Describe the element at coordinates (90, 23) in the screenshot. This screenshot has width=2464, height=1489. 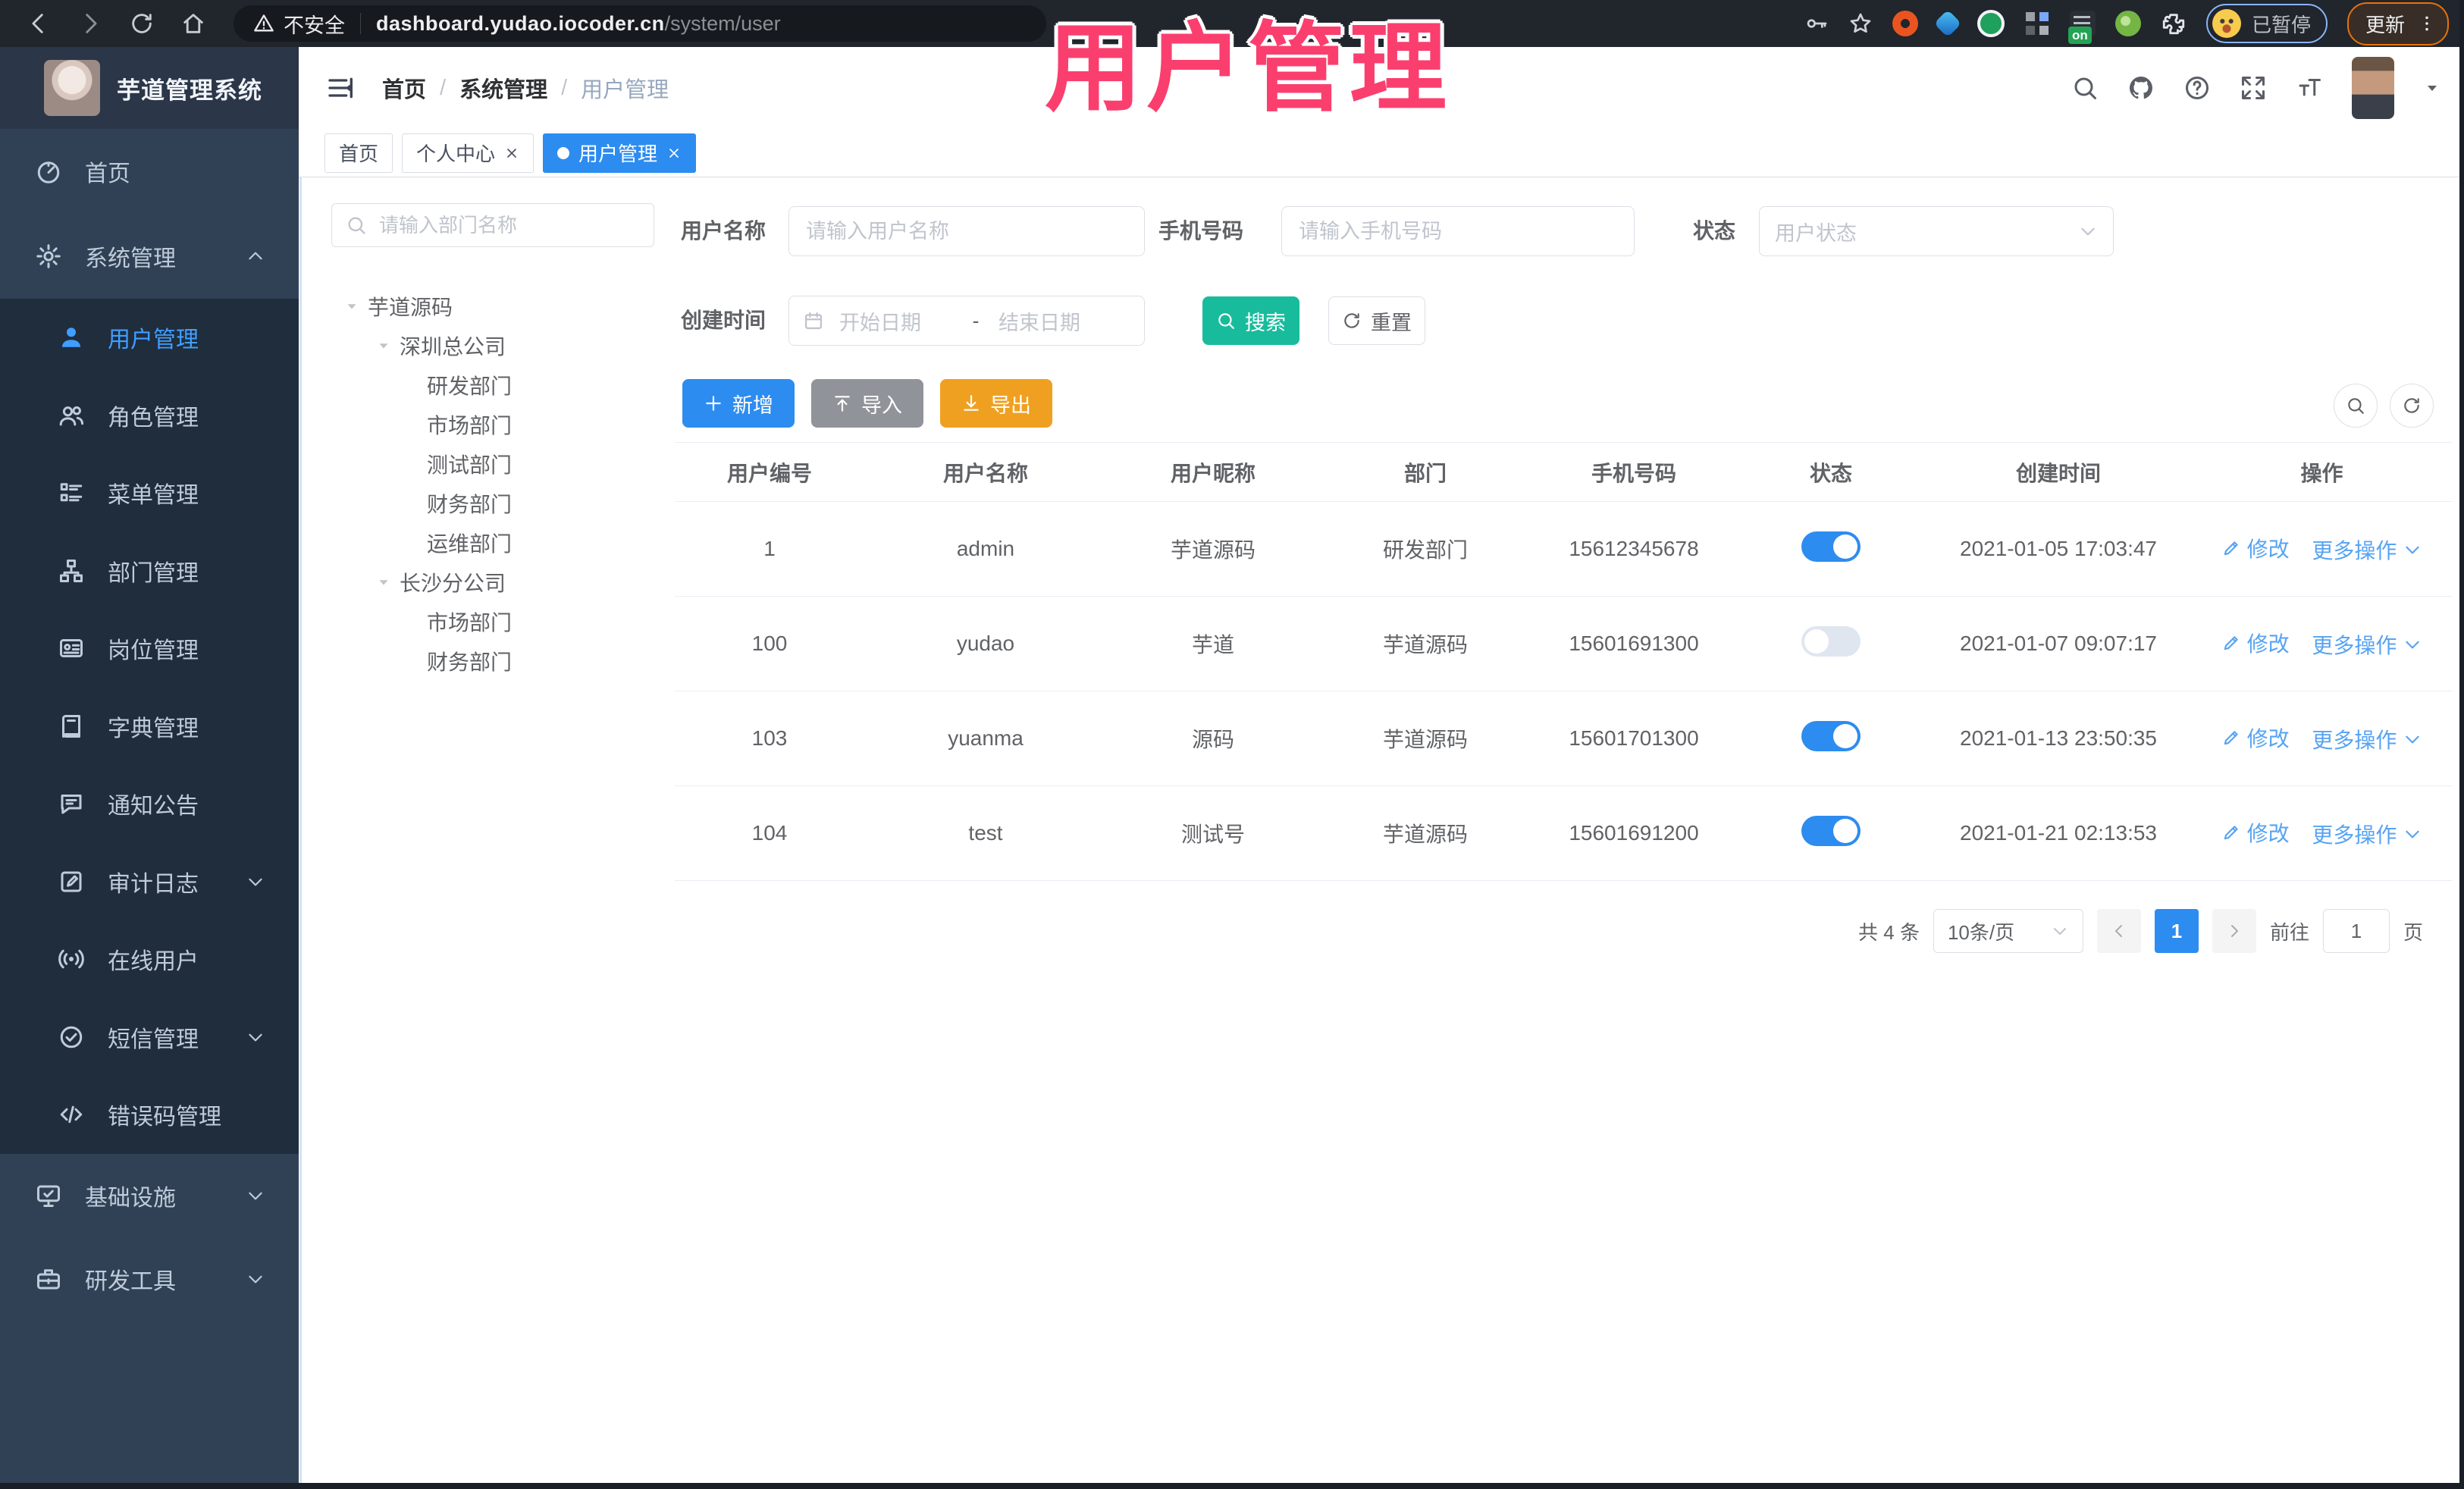
I see `browser-forward-icon` at that location.